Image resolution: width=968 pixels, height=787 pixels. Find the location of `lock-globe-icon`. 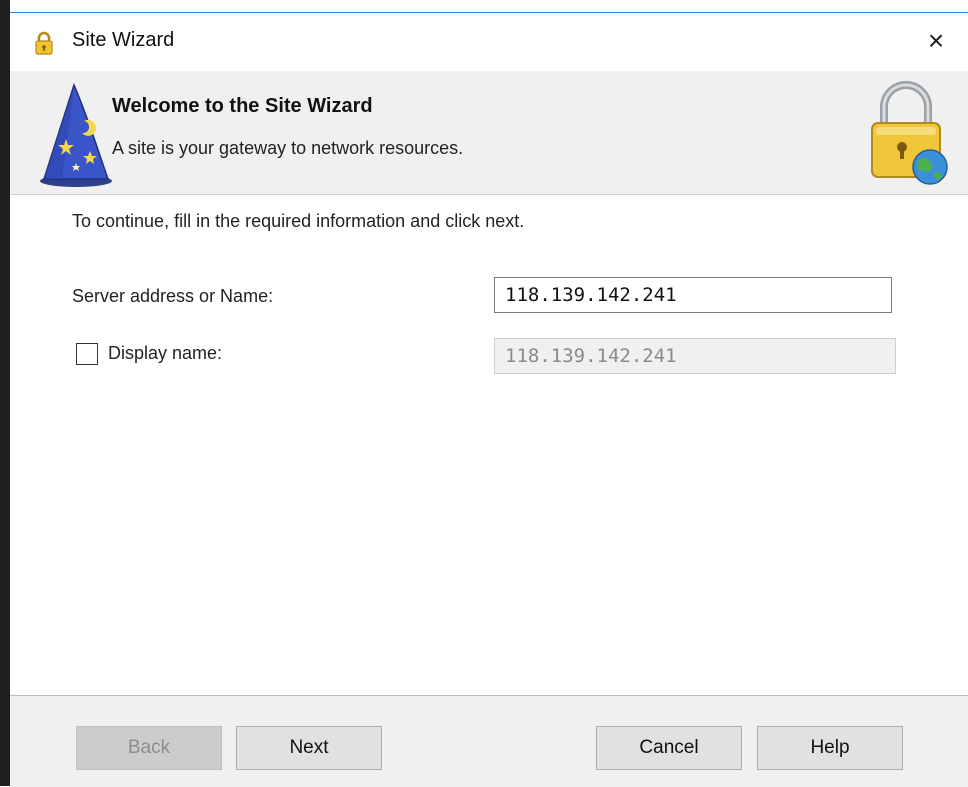

lock-globe-icon is located at coordinates (909, 133).